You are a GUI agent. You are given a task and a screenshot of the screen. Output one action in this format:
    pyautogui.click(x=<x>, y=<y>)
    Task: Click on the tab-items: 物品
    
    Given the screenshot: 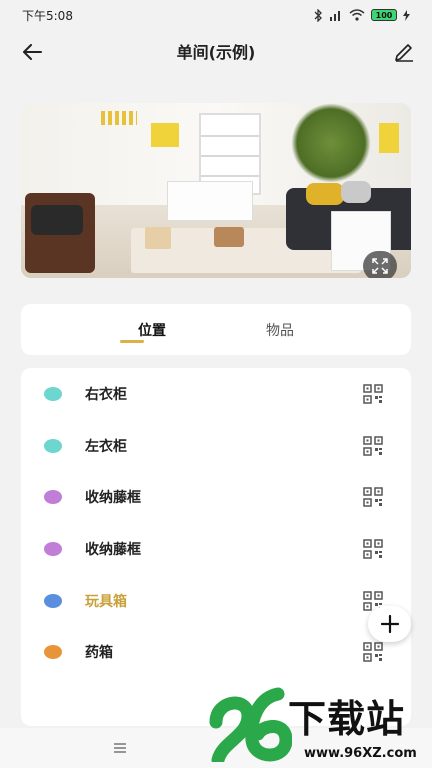 What is the action you would take?
    pyautogui.click(x=280, y=329)
    